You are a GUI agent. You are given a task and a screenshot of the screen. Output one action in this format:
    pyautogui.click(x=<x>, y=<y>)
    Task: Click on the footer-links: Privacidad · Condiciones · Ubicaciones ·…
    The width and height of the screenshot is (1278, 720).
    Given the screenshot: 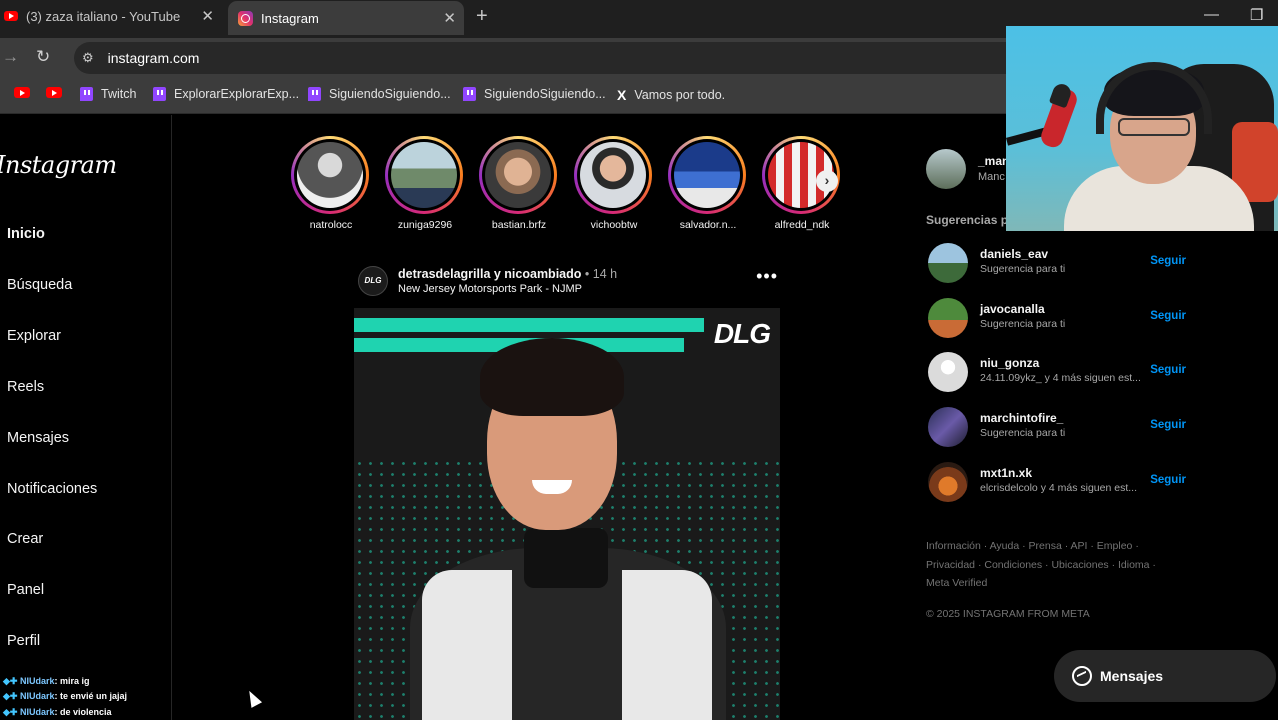 What is the action you would take?
    pyautogui.click(x=1046, y=565)
    